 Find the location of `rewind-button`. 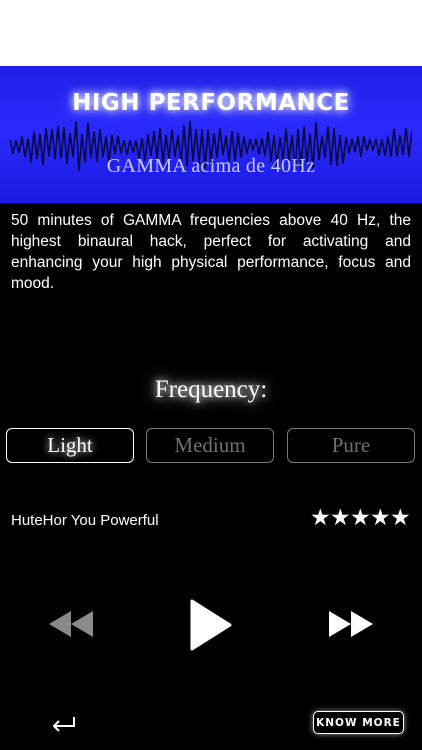

rewind-button is located at coordinates (71, 624).